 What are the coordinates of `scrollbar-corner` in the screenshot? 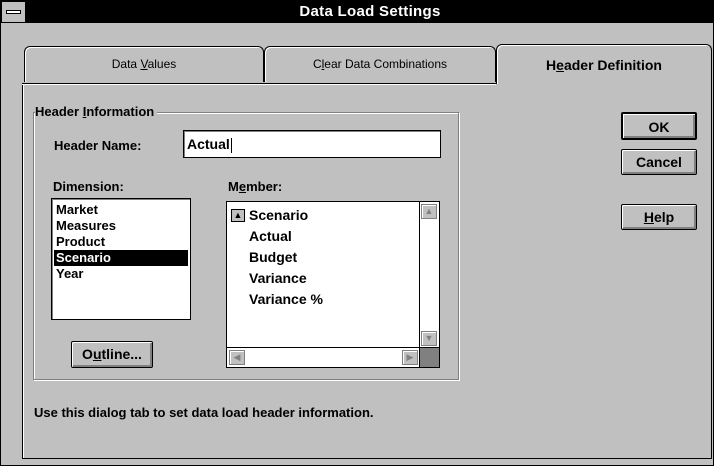 It's located at (429, 357).